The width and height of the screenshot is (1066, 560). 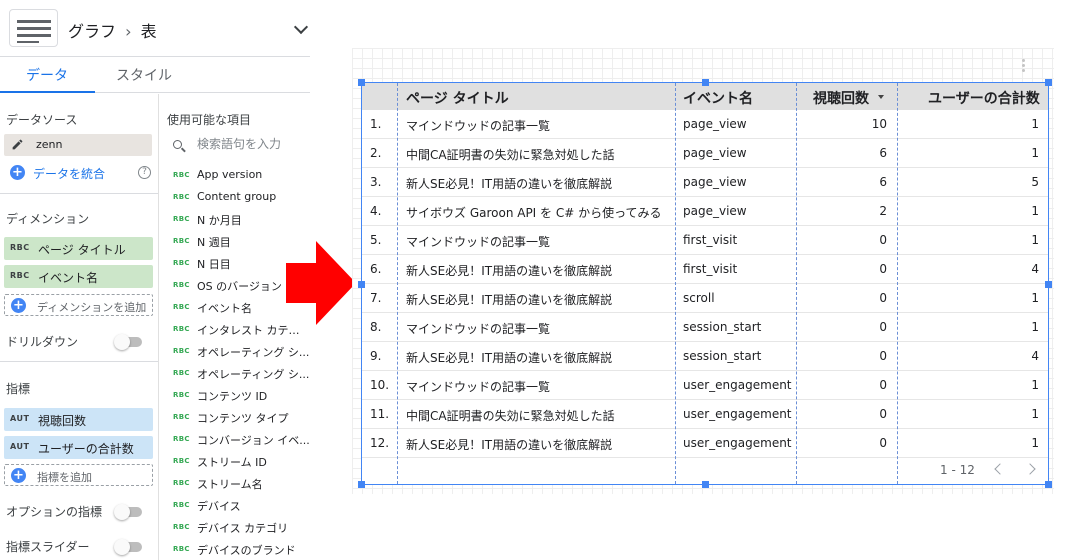 What do you see at coordinates (78, 419) in the screenshot?
I see `metric-chip-views: AUT 視聴回数` at bounding box center [78, 419].